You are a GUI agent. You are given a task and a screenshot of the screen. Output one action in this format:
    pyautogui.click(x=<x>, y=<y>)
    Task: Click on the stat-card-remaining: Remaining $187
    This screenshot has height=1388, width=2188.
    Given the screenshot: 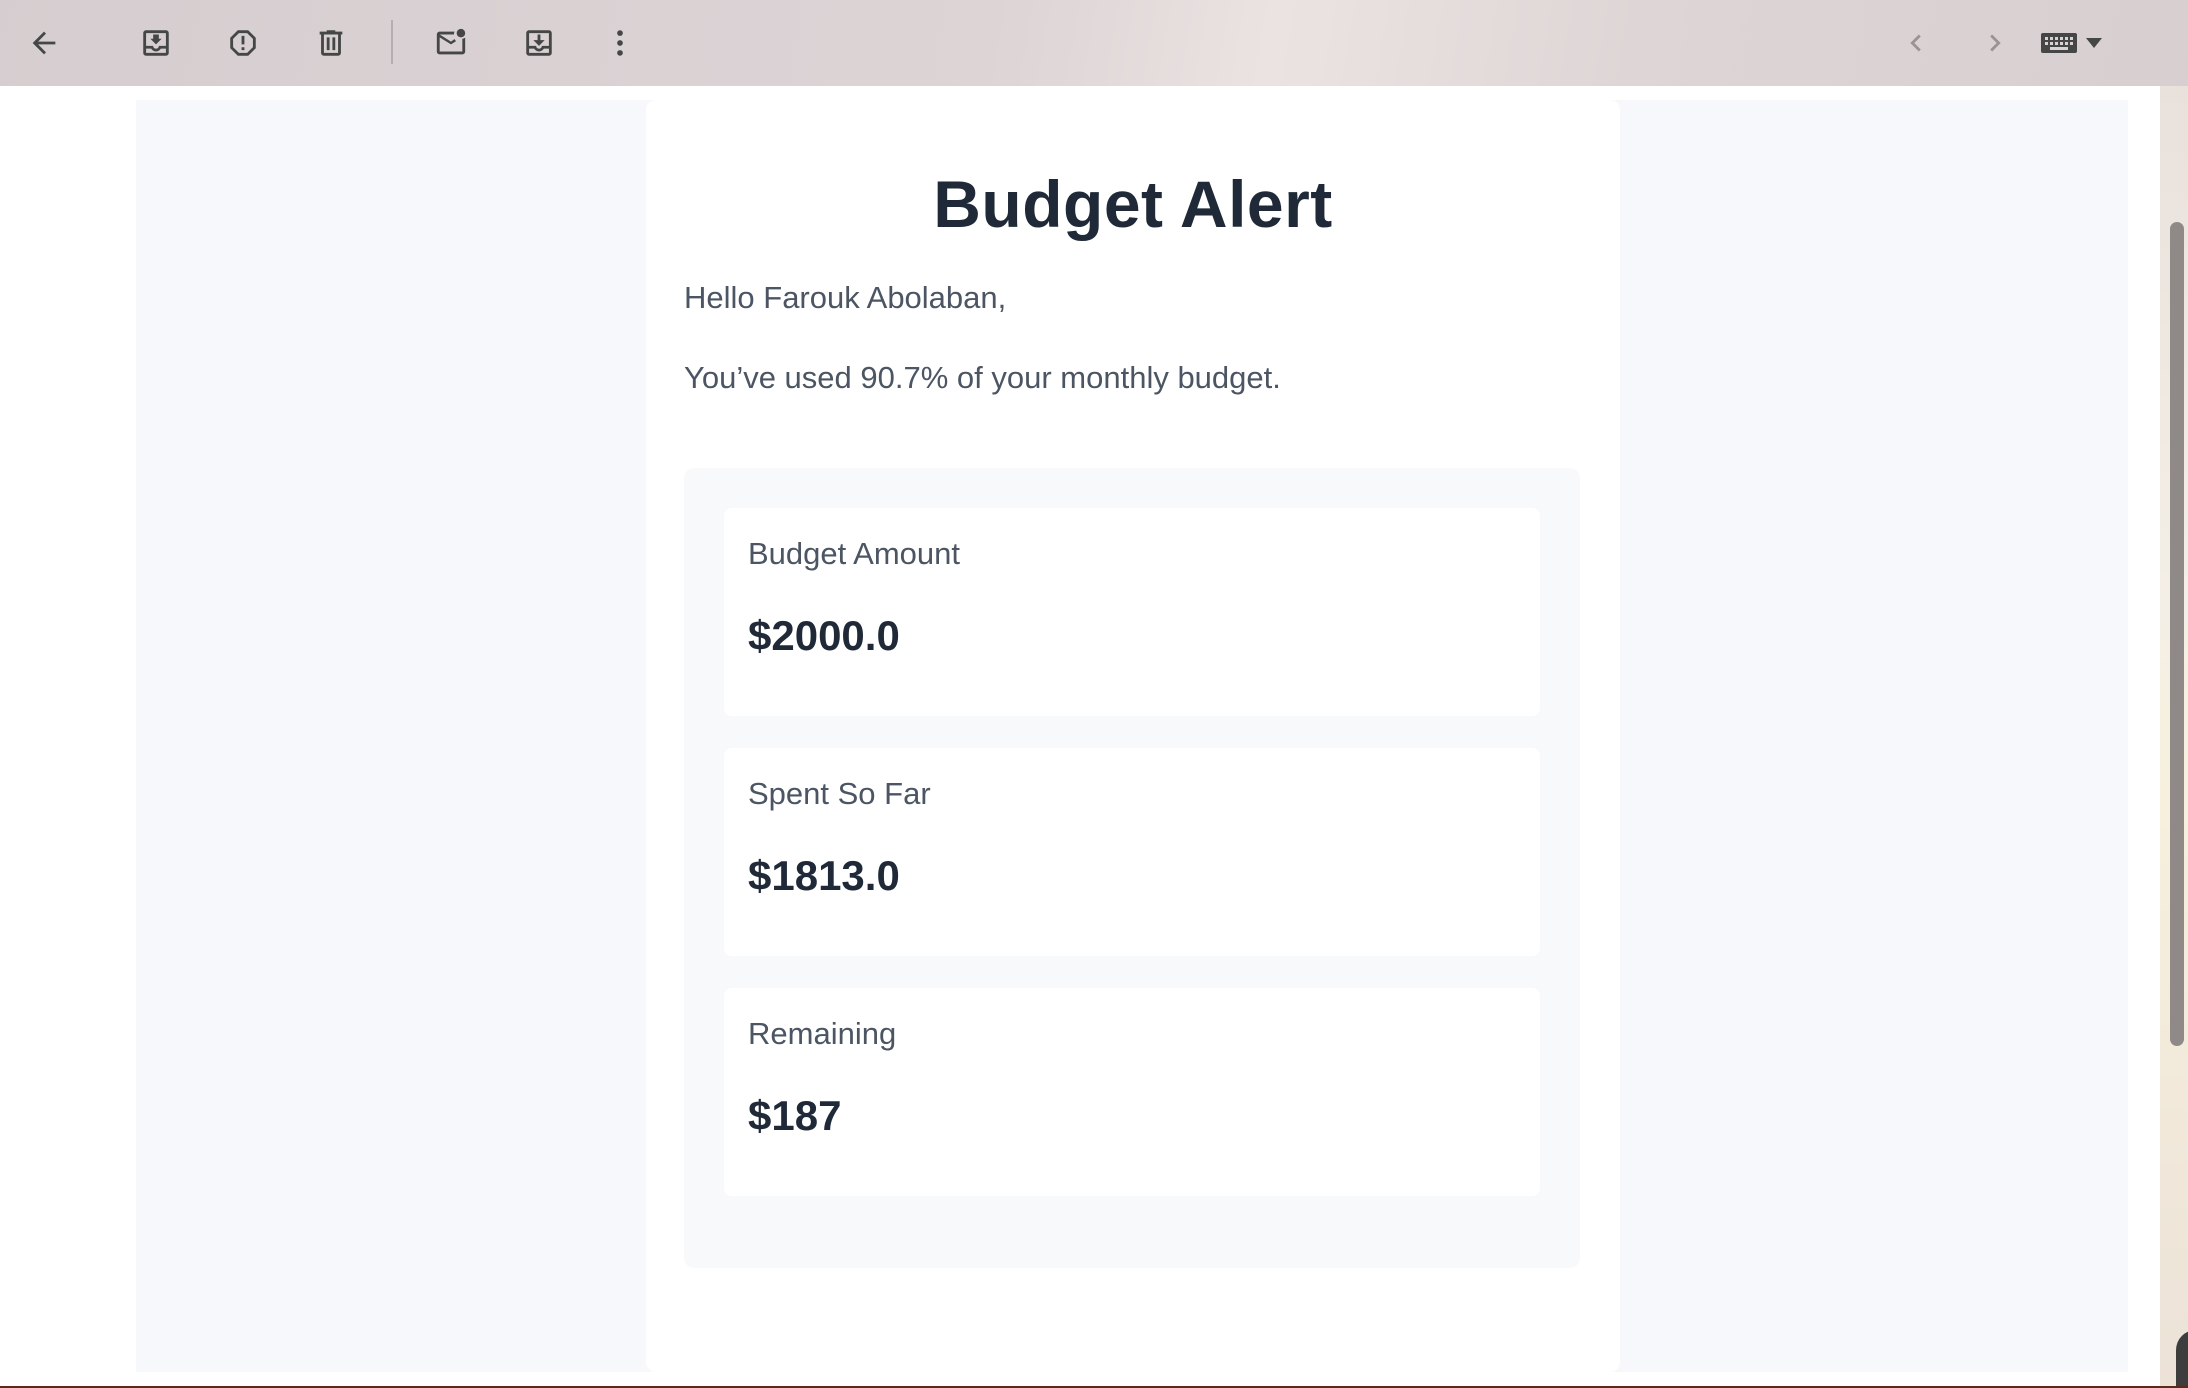 What is the action you would take?
    pyautogui.click(x=1132, y=1092)
    